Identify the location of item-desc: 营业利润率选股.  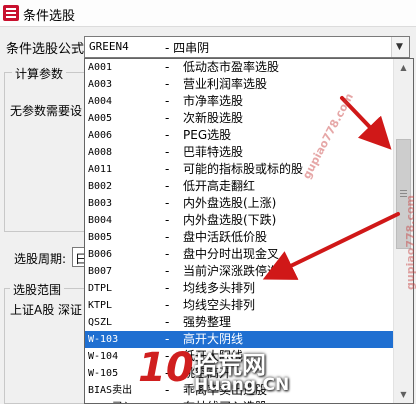
(225, 84).